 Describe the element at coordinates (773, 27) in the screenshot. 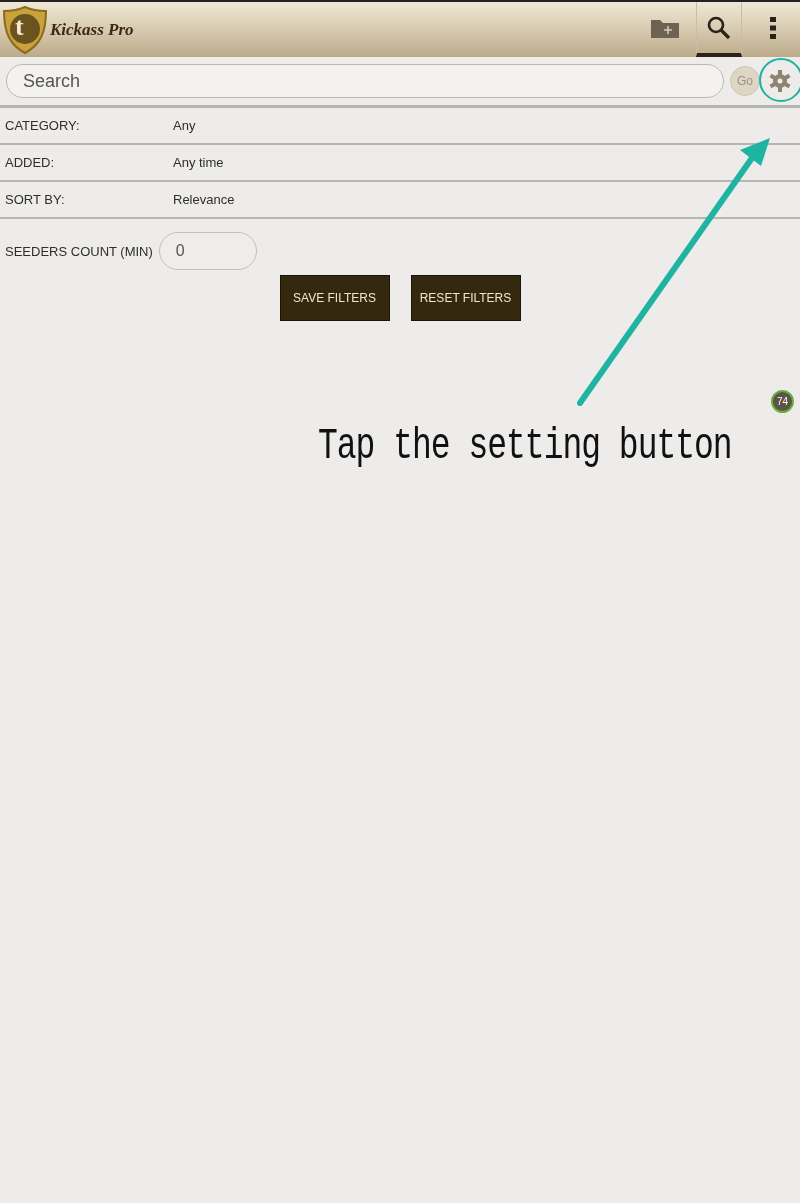

I see `more-icon` at that location.